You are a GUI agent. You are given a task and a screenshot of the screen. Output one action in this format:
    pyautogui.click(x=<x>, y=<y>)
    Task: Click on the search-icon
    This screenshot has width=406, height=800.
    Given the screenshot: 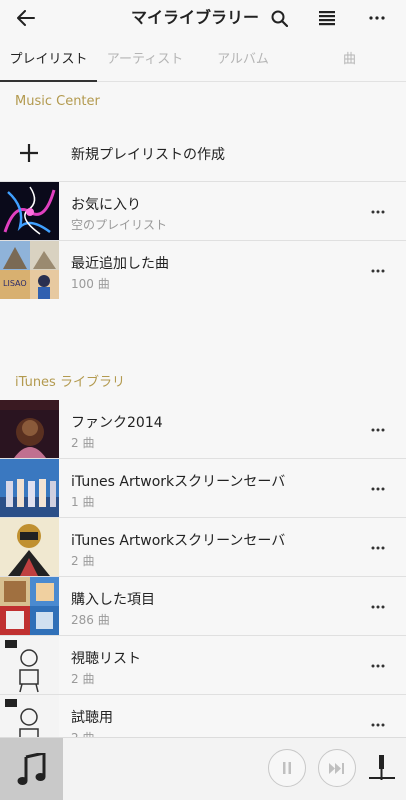 What is the action you would take?
    pyautogui.click(x=279, y=18)
    